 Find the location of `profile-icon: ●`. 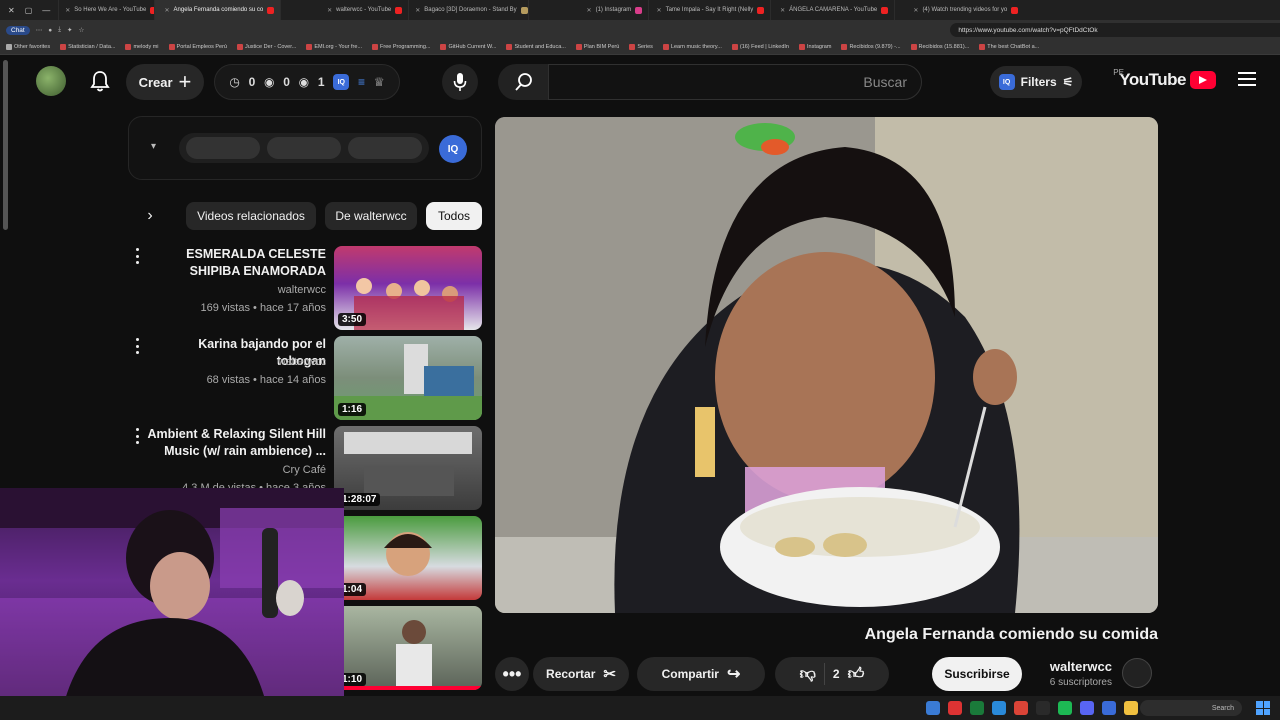

profile-icon: ● is located at coordinates (50, 30).